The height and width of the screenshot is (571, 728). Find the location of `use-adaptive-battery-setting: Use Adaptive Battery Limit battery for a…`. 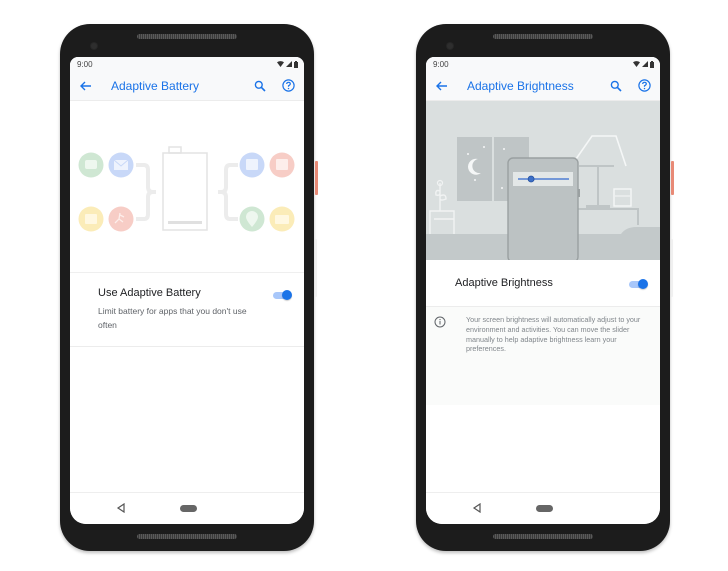

use-adaptive-battery-setting: Use Adaptive Battery Limit battery for a… is located at coordinates (187, 310).